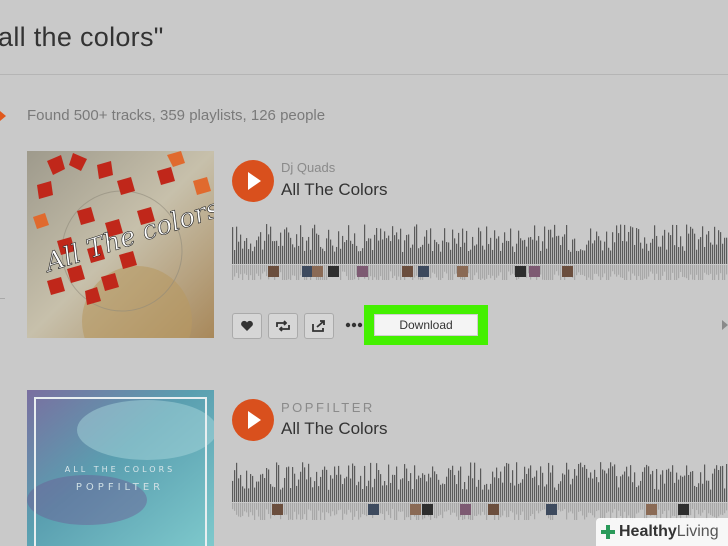  I want to click on track-2-art-text: ALL THE COLORS, so click(120, 469).